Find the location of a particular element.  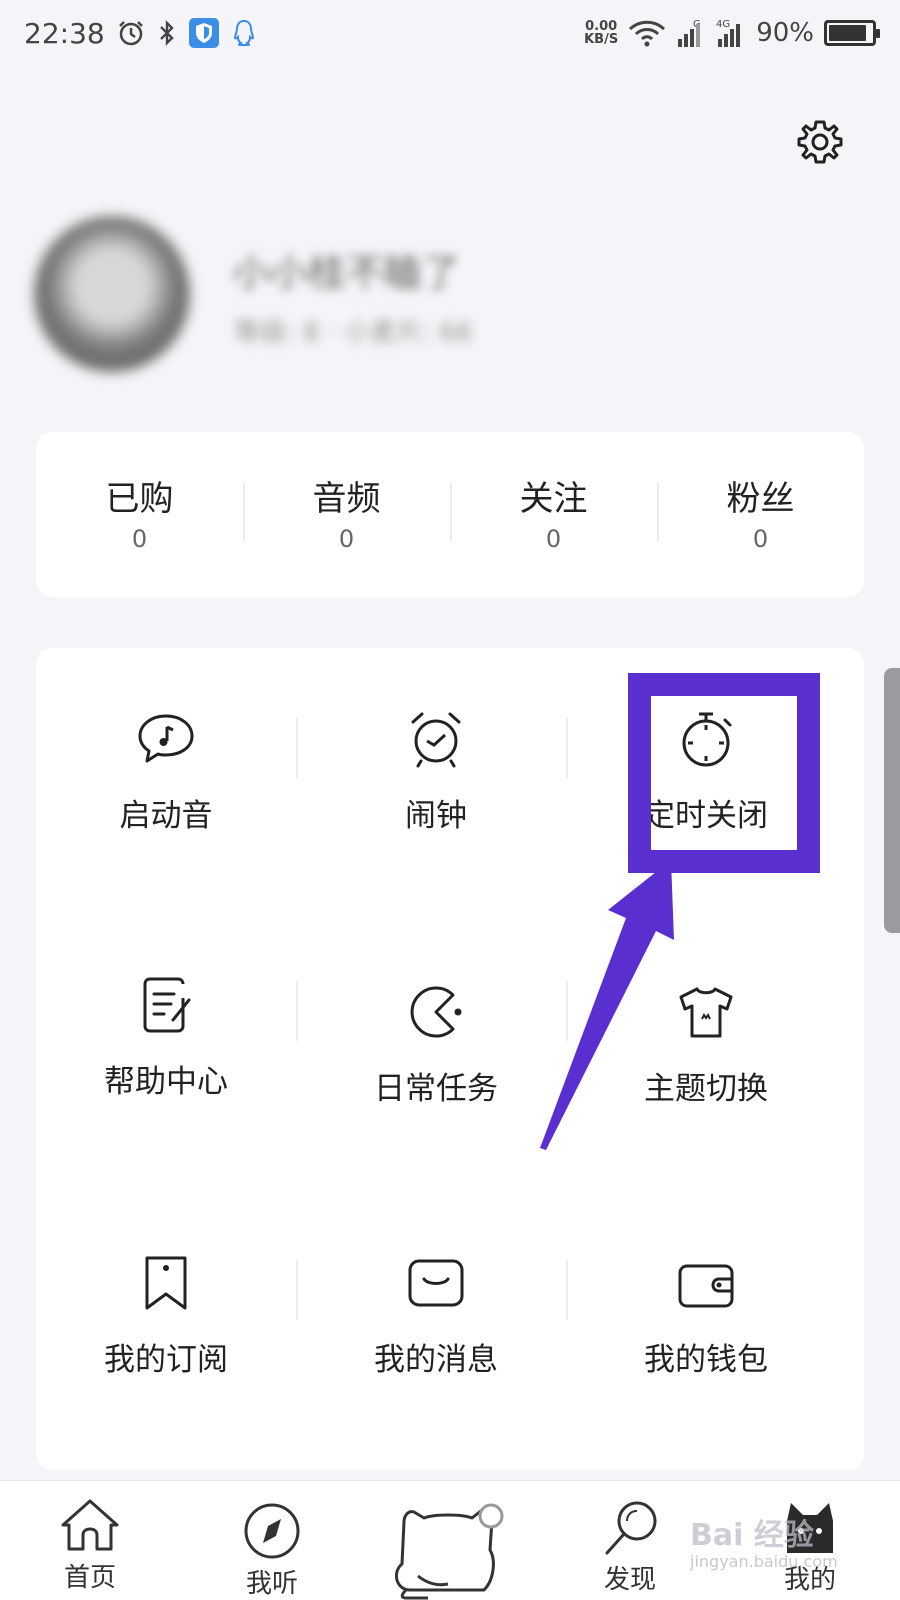

qq-icon is located at coordinates (243, 32).